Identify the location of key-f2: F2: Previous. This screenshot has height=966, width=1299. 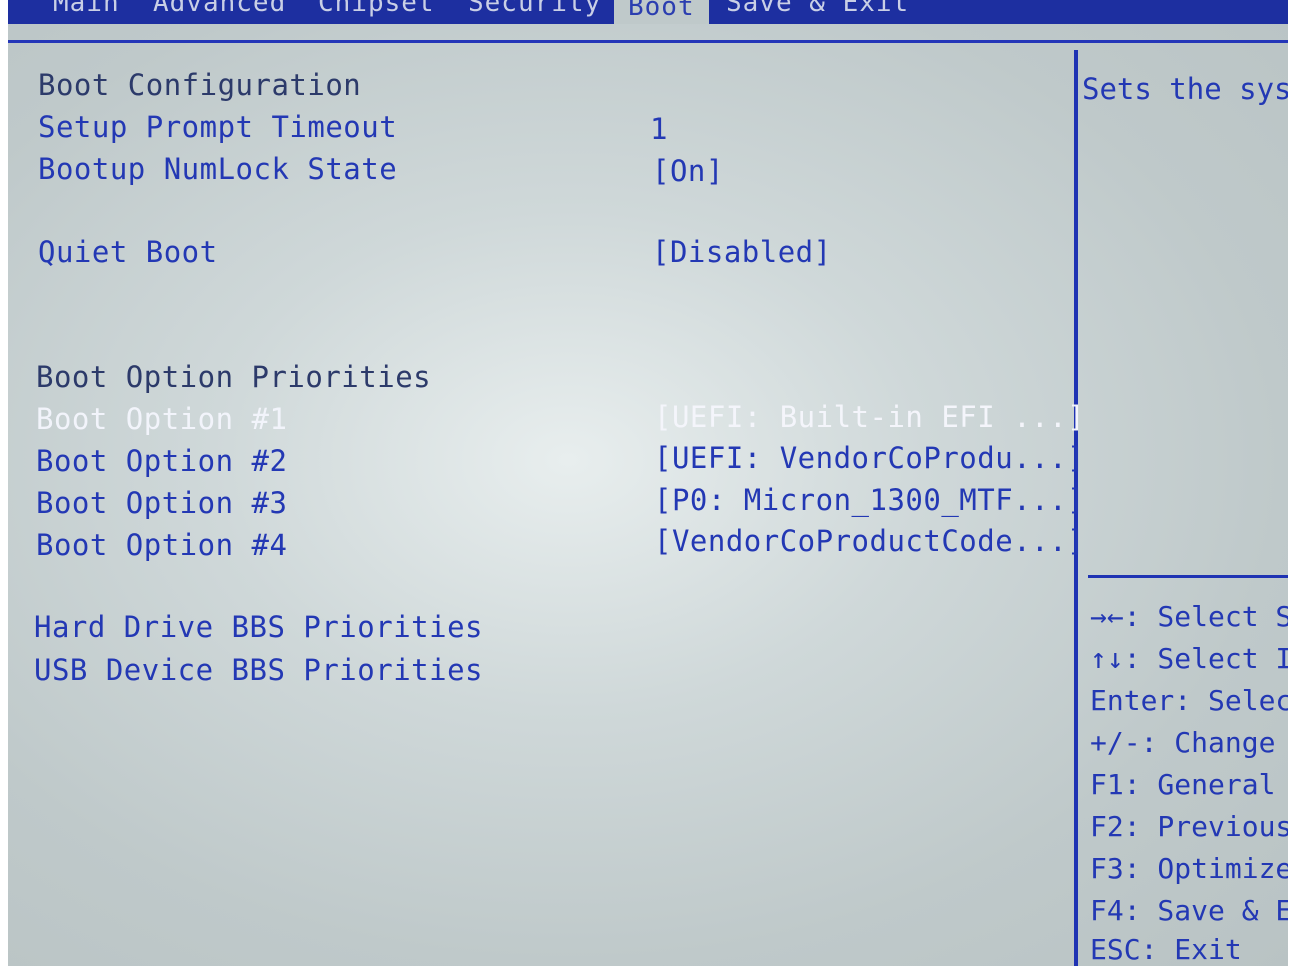
(1189, 826).